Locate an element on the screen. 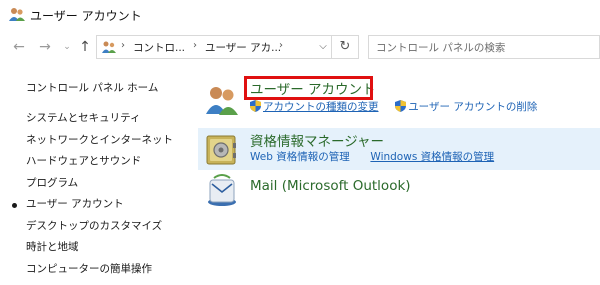  mail-icon is located at coordinates (222, 190).